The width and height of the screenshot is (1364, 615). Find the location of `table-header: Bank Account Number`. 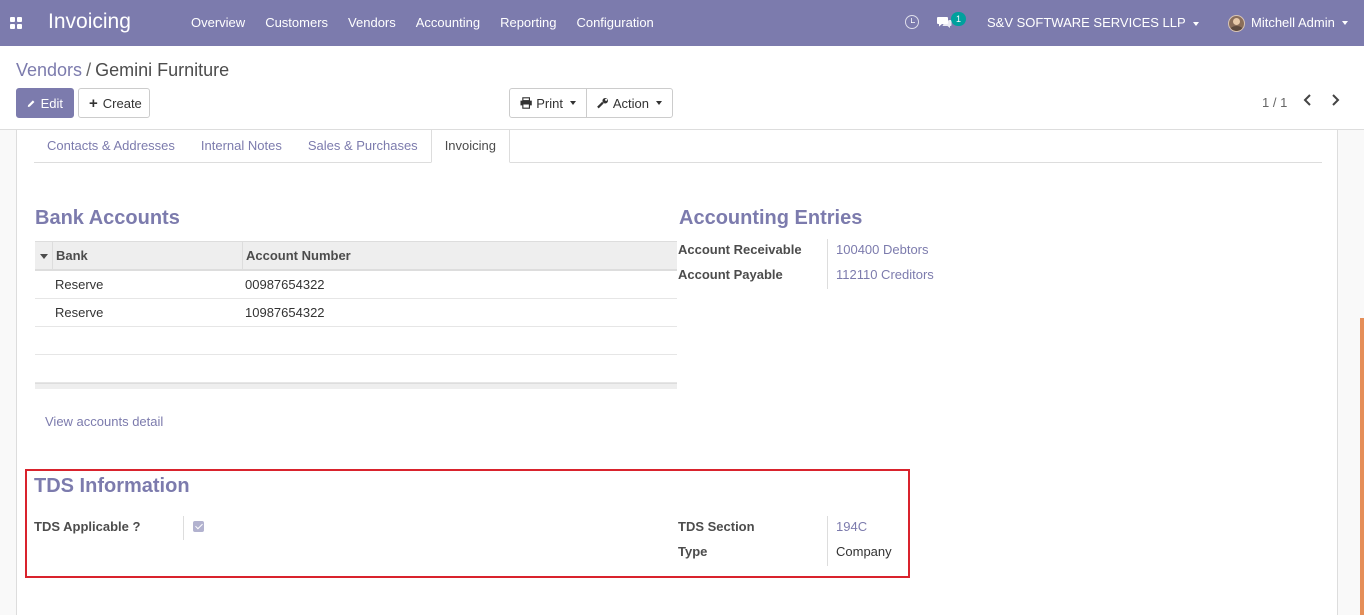

table-header: Bank Account Number is located at coordinates (356, 256).